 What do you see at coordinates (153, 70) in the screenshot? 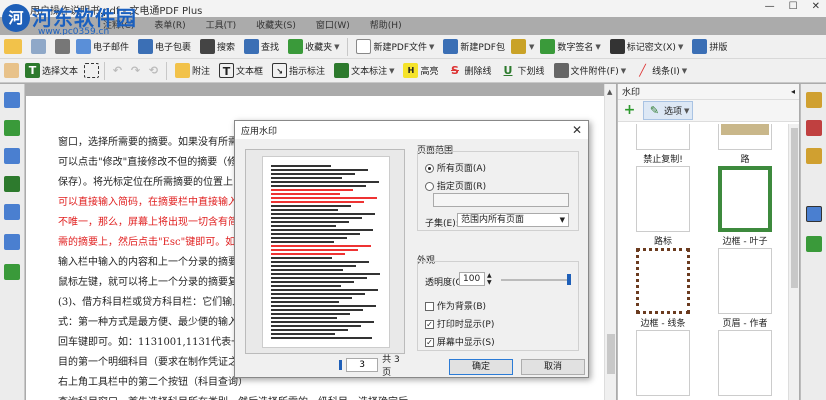
I see `rotate-icon: ⟲` at bounding box center [153, 70].